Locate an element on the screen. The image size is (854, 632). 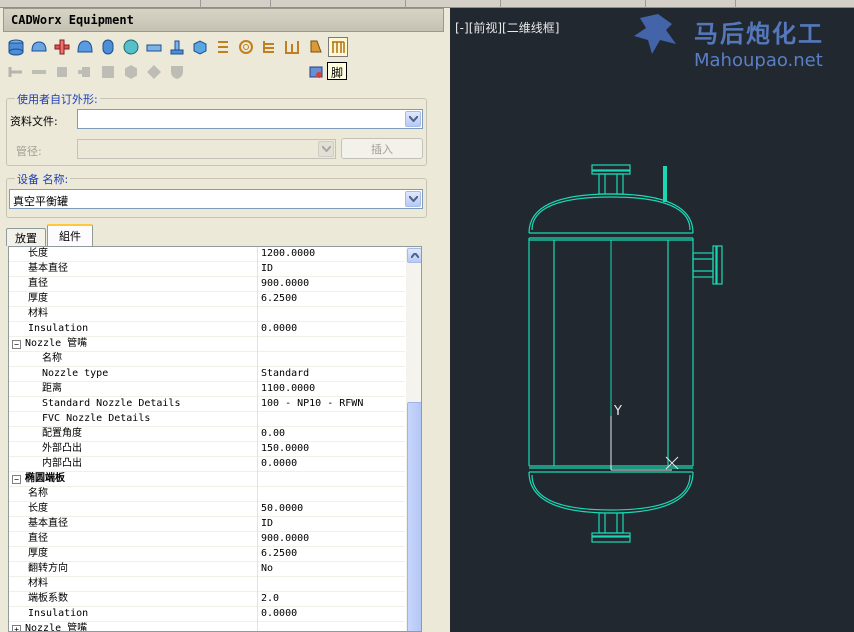
elliptical-head-icon is located at coordinates (39, 47).